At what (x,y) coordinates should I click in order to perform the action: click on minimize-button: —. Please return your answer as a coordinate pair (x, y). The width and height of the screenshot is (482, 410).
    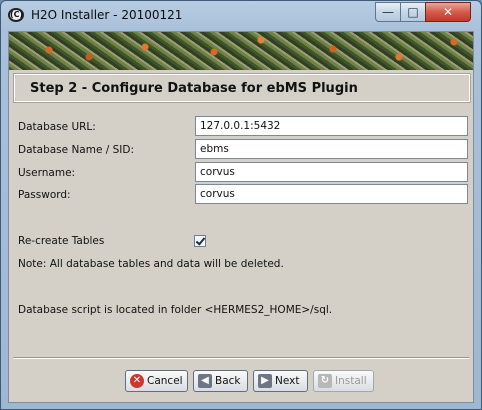
    Looking at the image, I should click on (388, 12).